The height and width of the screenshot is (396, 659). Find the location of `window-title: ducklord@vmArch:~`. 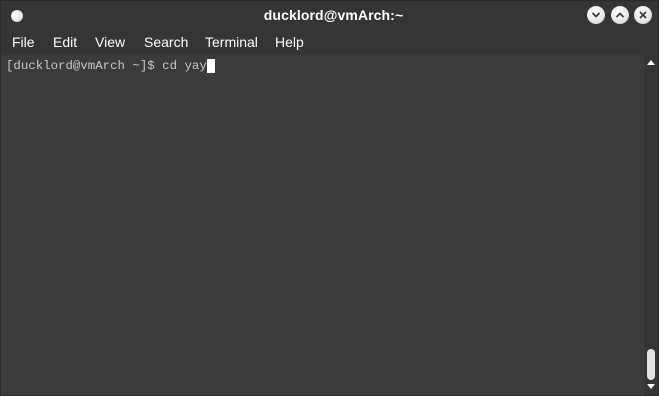

window-title: ducklord@vmArch:~ is located at coordinates (333, 15).